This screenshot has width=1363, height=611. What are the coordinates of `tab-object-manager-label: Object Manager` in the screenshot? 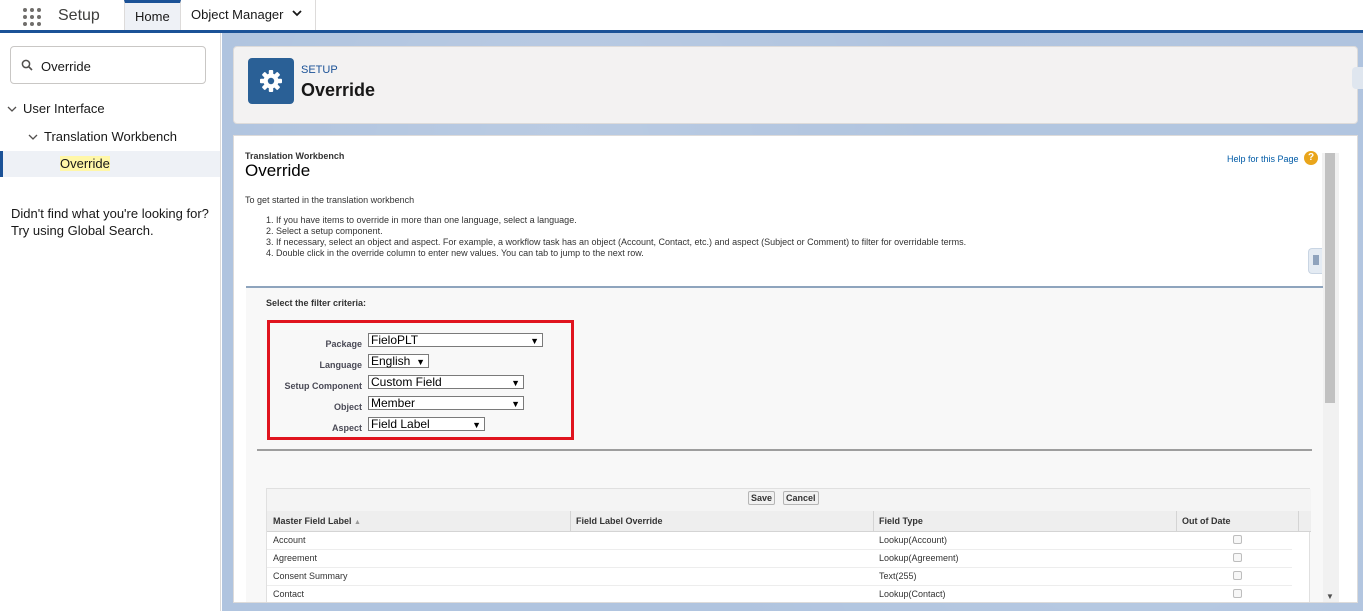 It's located at (237, 14).